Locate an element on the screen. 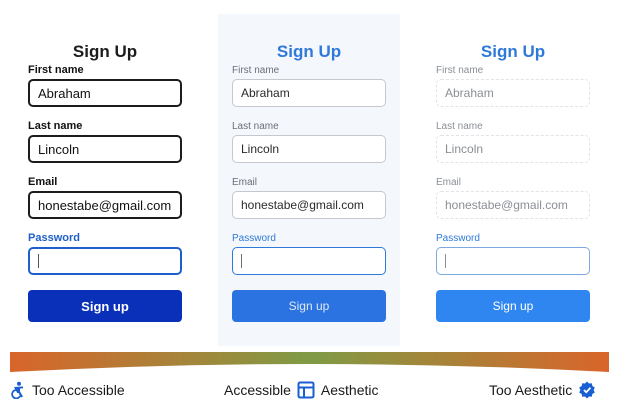  scale-right: Too Aesthetic is located at coordinates (542, 390).